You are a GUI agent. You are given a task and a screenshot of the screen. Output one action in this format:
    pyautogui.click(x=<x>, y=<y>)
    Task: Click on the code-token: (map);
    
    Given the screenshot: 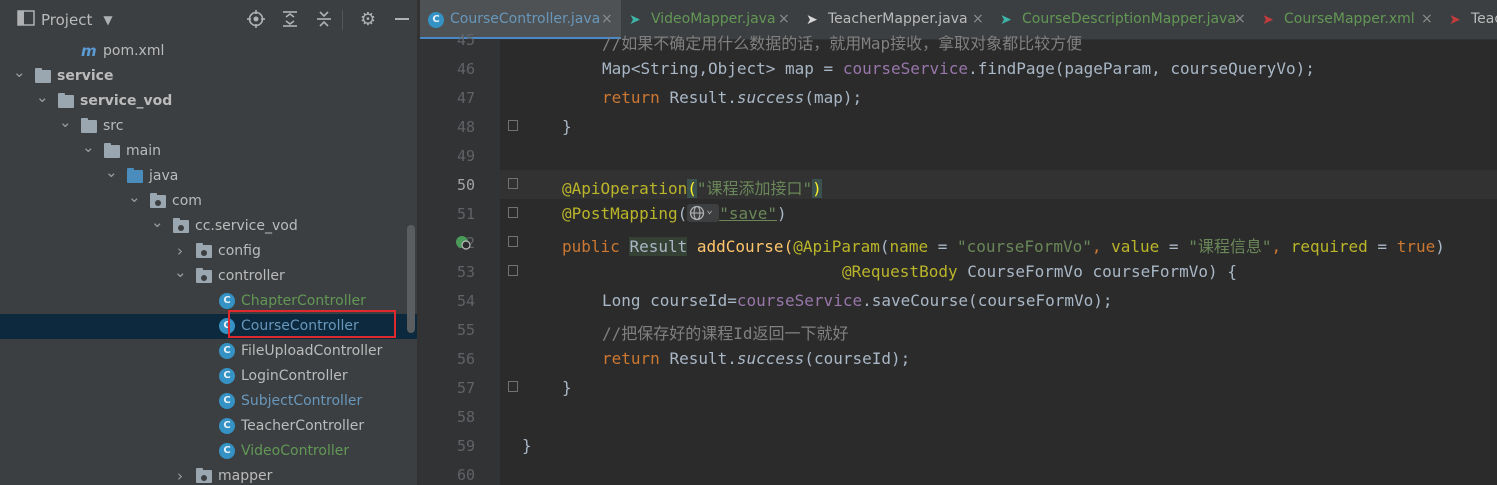 What is the action you would take?
    pyautogui.click(x=833, y=97)
    